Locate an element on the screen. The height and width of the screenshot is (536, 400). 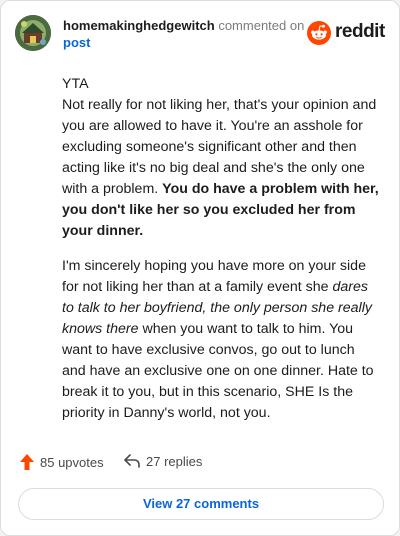
username: homemakinghedgewitch is located at coordinates (139, 25).